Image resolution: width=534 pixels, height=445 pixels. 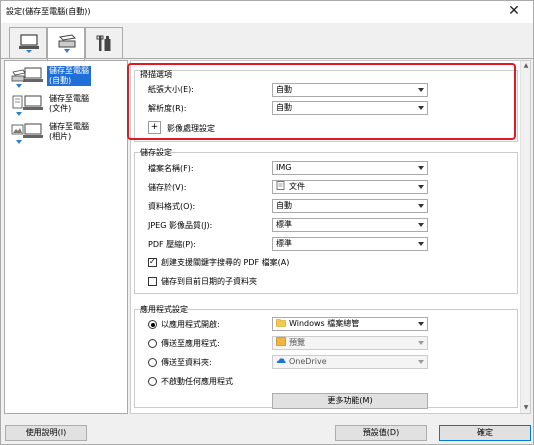 I want to click on save-to-computer-icon, so click(x=27, y=77).